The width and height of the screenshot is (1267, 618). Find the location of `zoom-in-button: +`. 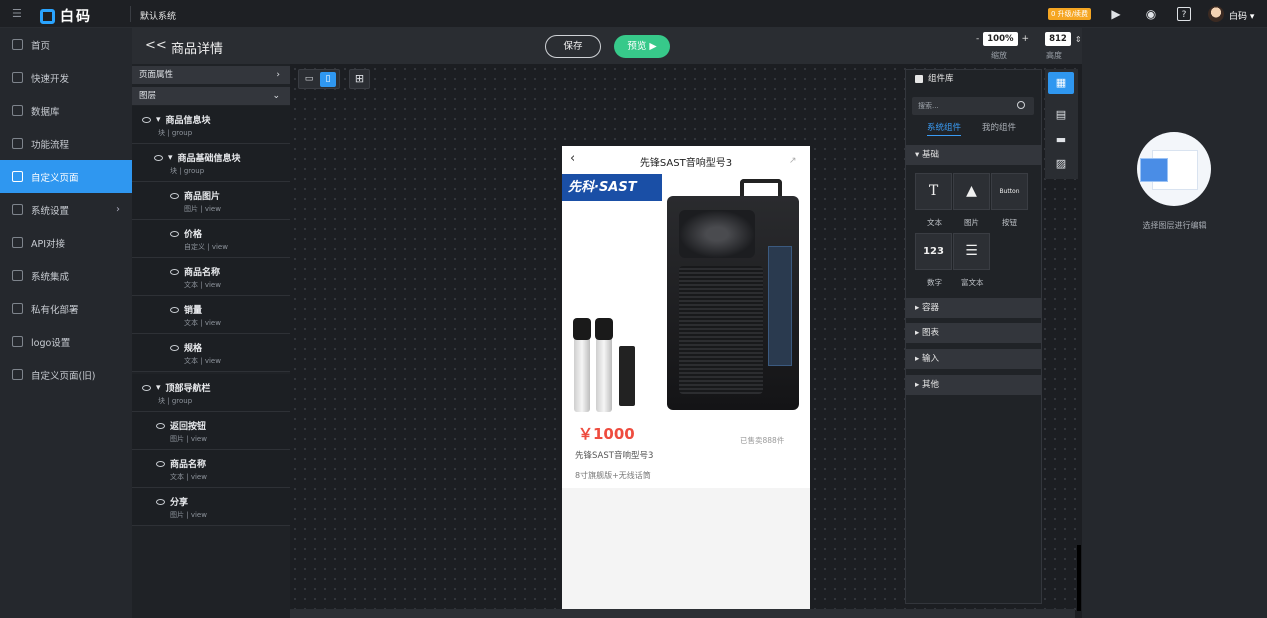

zoom-in-button: + is located at coordinates (1026, 39).